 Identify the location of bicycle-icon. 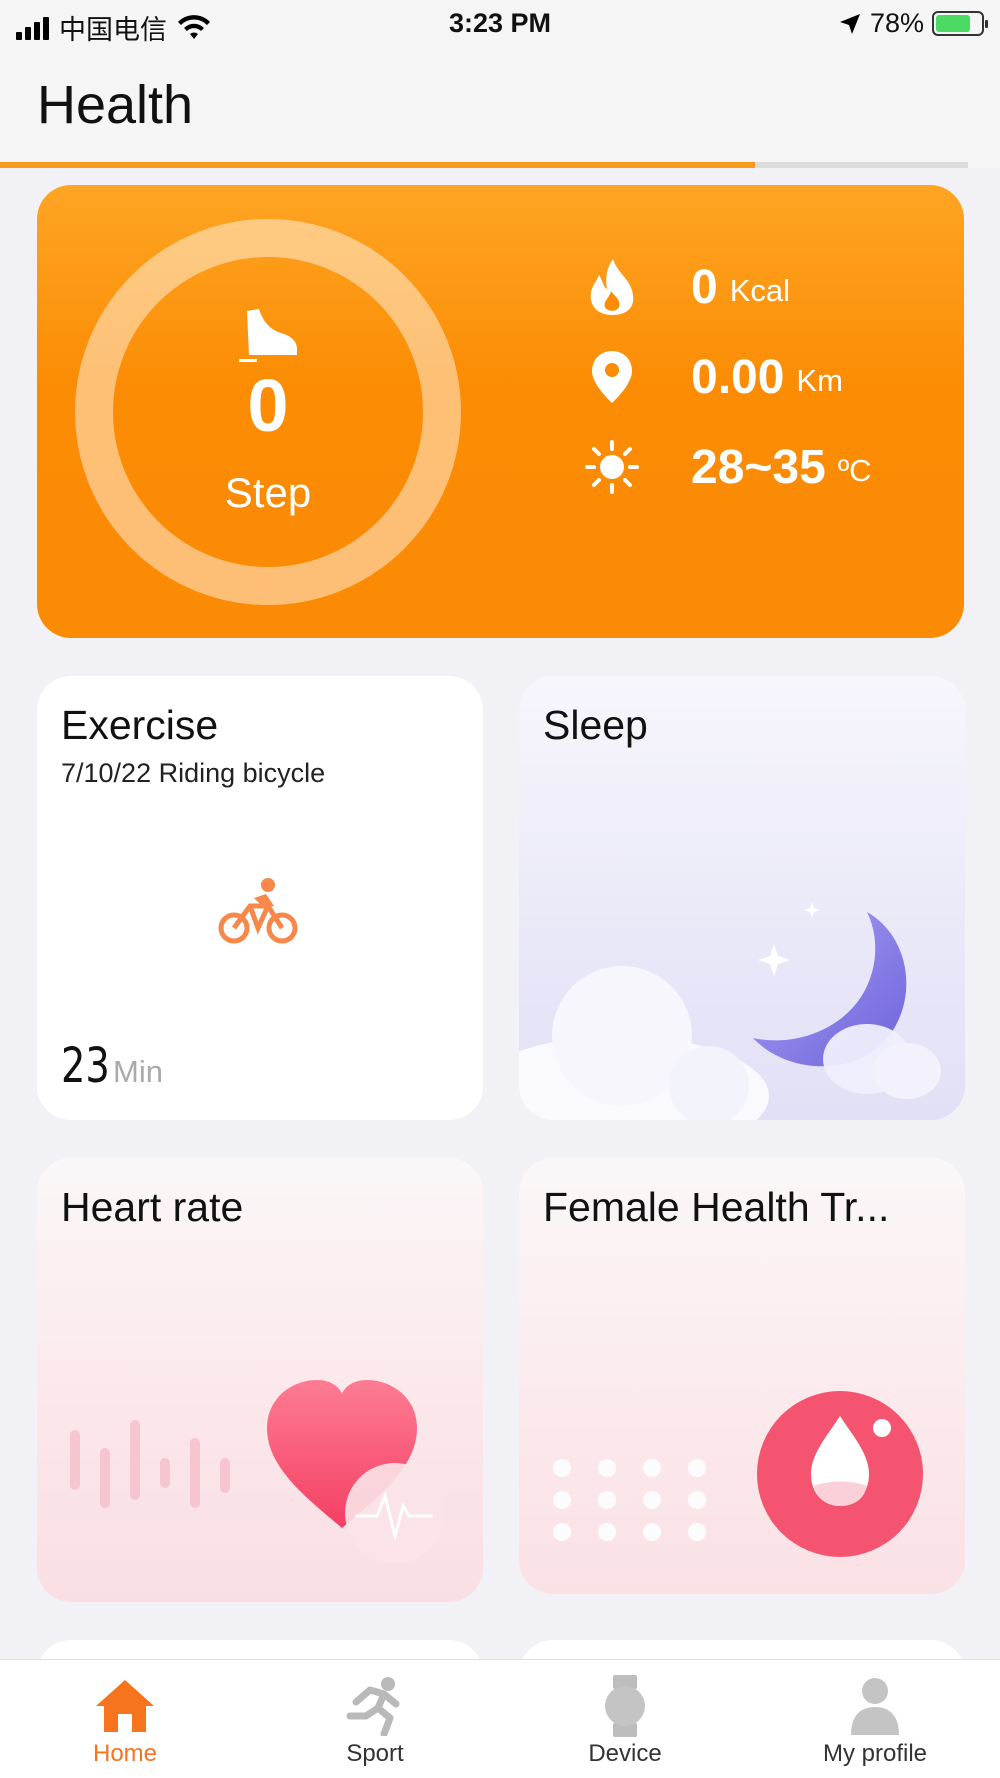
(258, 911).